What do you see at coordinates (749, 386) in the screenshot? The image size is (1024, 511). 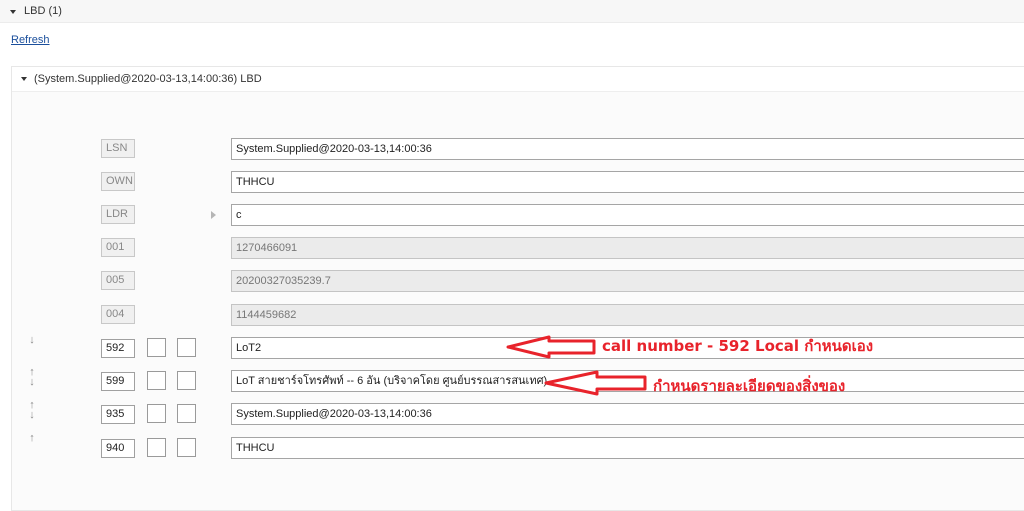 I see `annotation-details: กำหนดรายละเอียดของสิ่งของ` at bounding box center [749, 386].